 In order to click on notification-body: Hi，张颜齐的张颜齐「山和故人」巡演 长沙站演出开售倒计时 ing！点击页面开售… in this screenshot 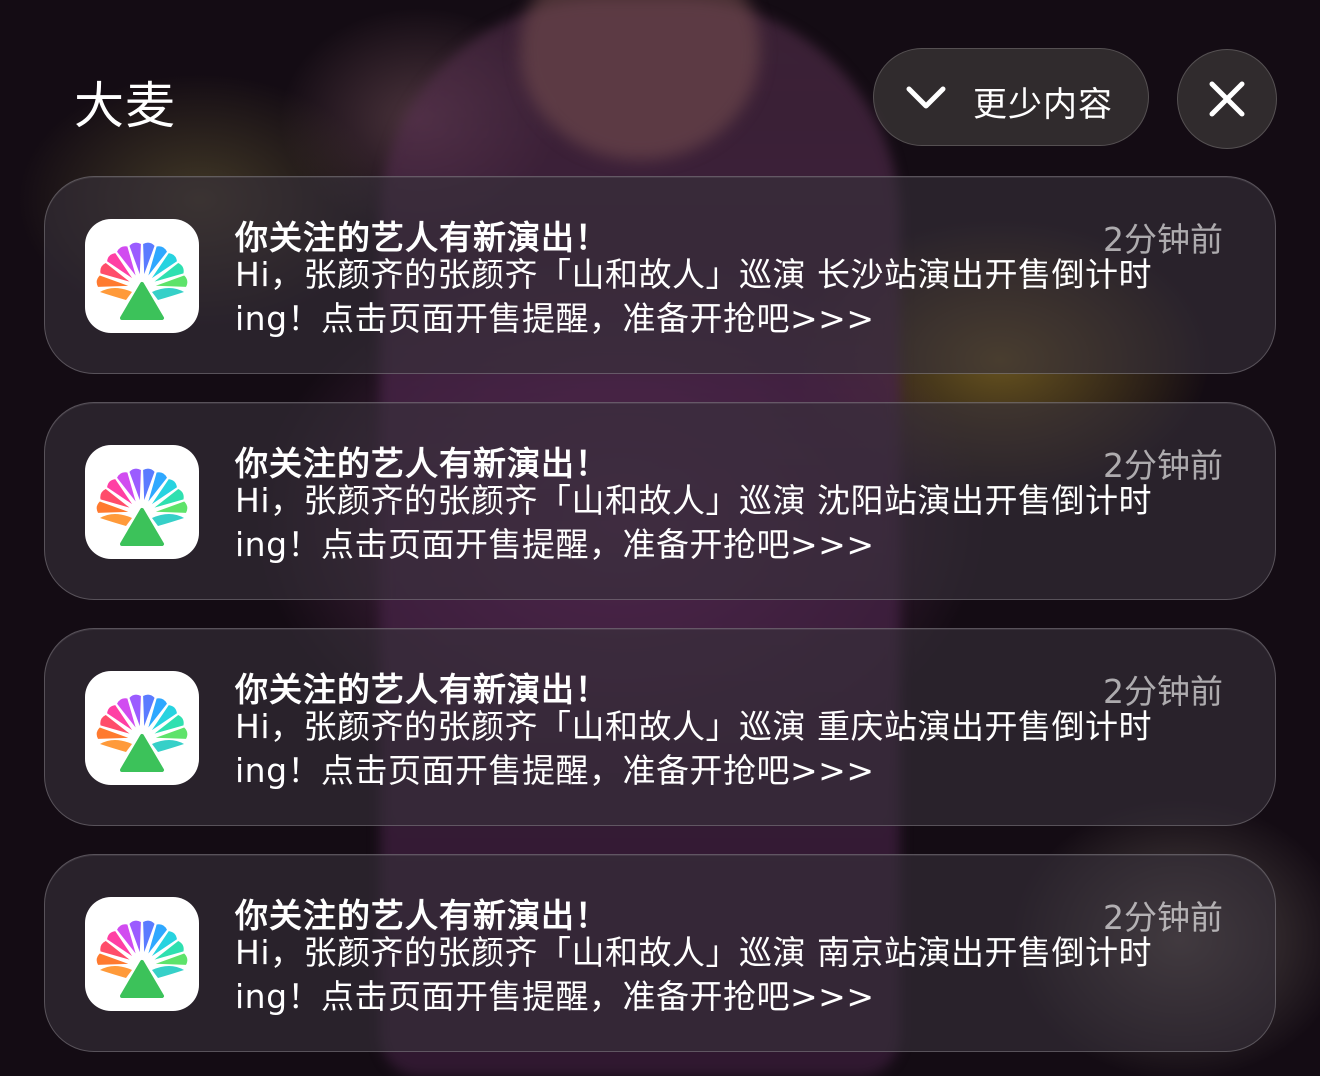, I will do `click(725, 297)`.